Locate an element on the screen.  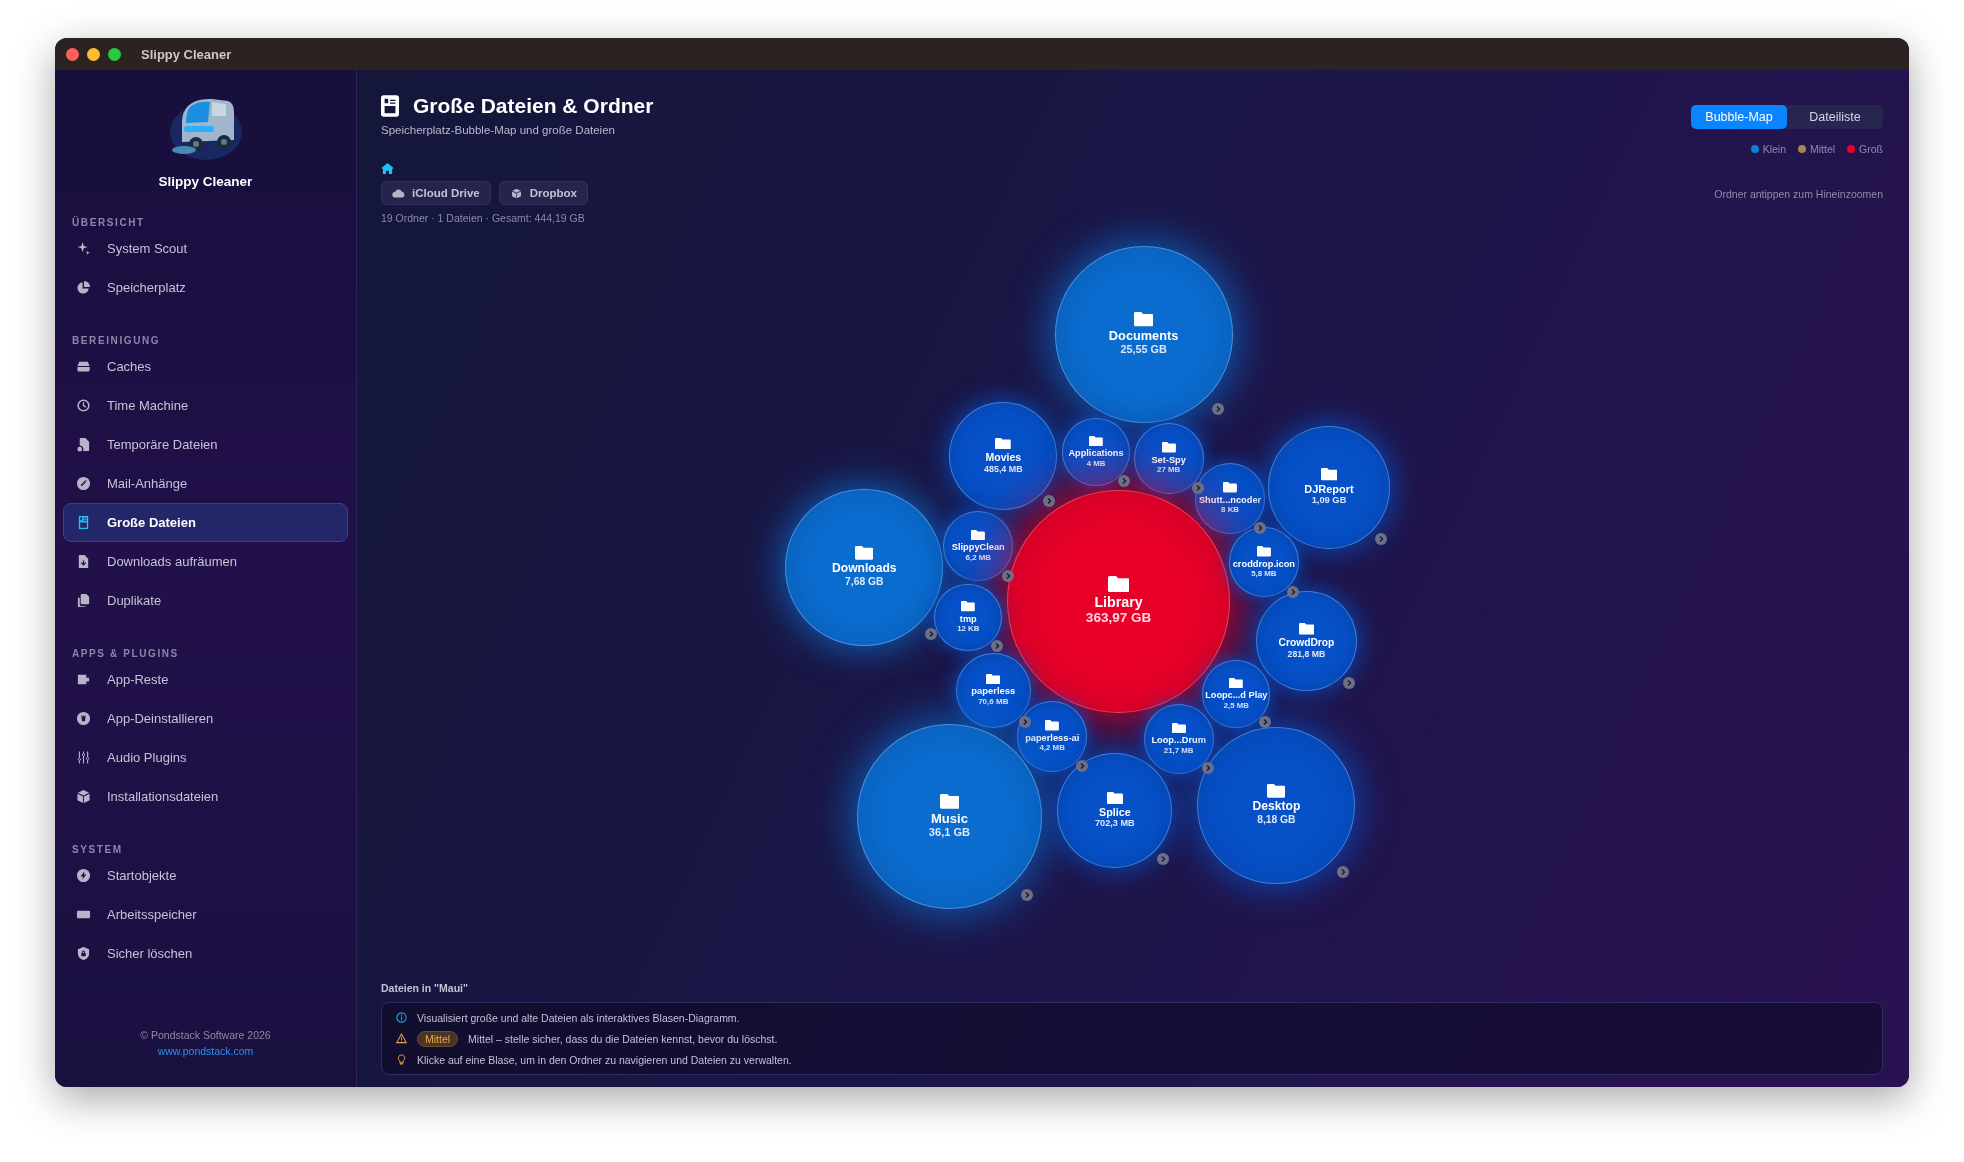
page-subtitle: Speicherplatz-Bubble-Map und große Dateien is located at coordinates (498, 130).